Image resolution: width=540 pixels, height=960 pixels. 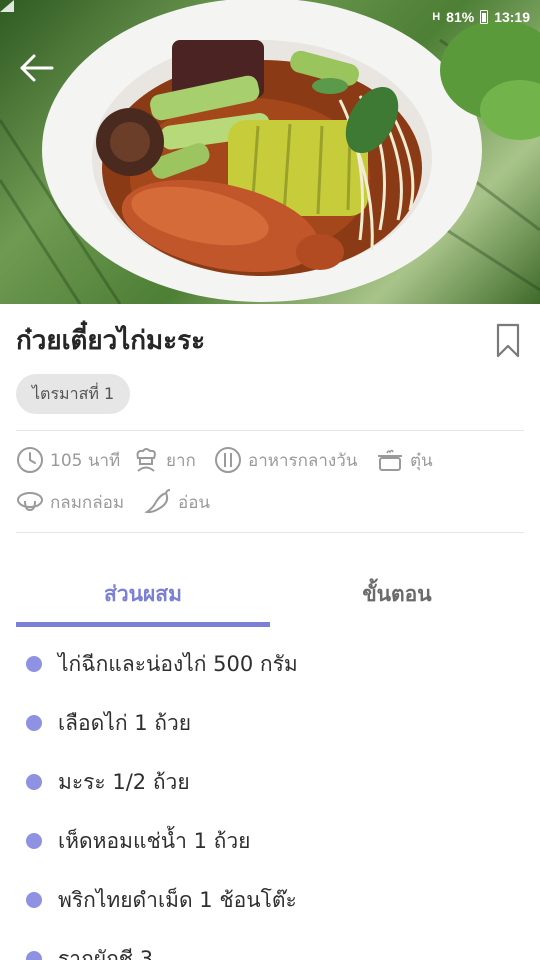 I want to click on recipe-title: ก๋วยเตี๋ยวไก่มะระ, so click(x=111, y=341).